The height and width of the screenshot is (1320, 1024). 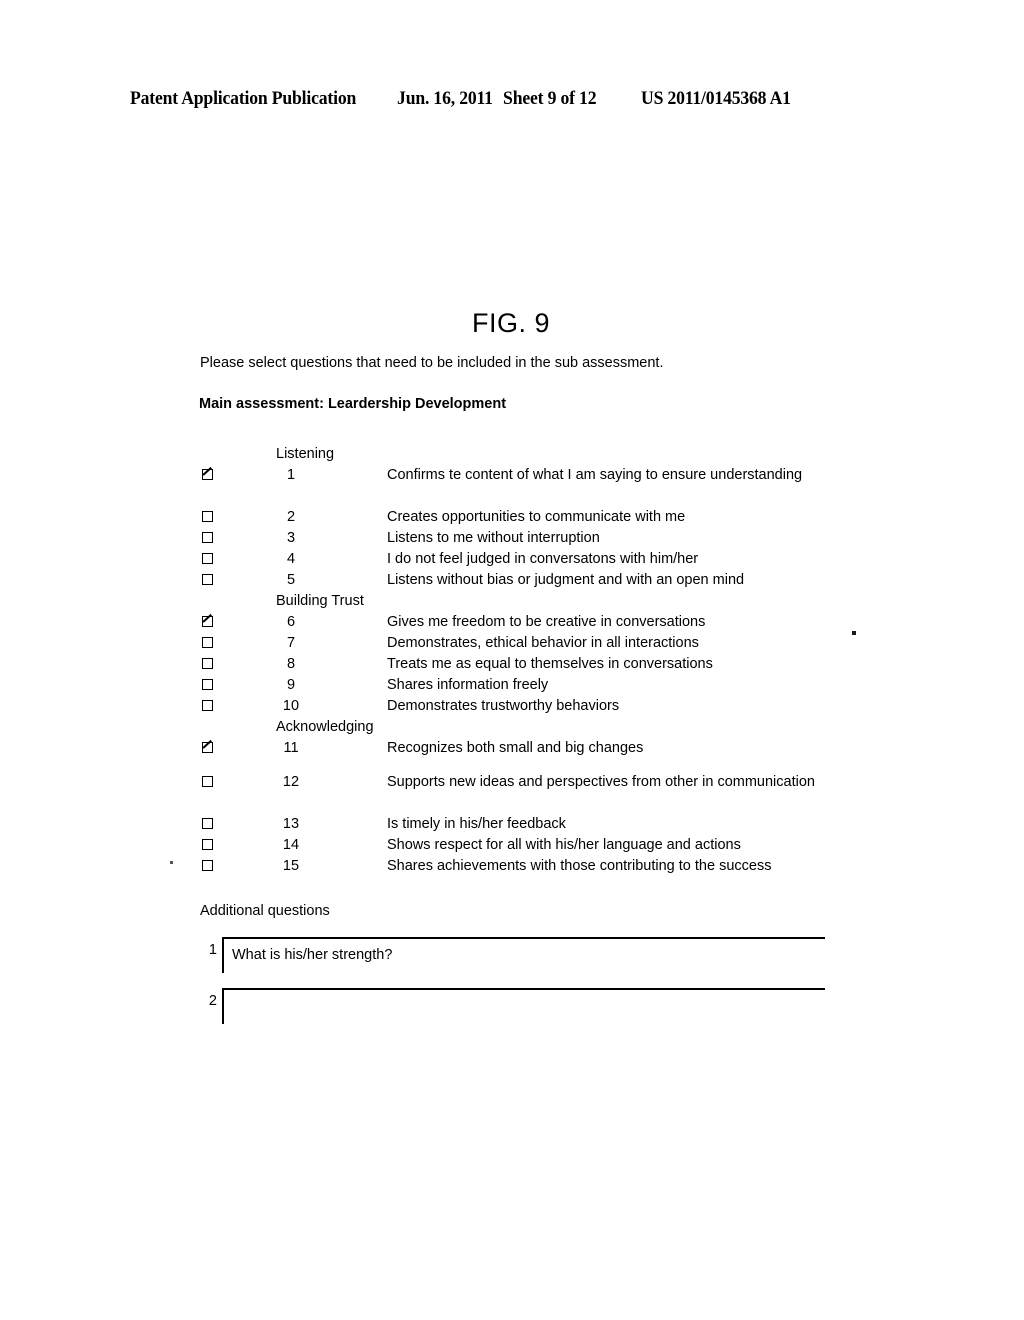 What do you see at coordinates (291, 782) in the screenshot?
I see `question-number: 12` at bounding box center [291, 782].